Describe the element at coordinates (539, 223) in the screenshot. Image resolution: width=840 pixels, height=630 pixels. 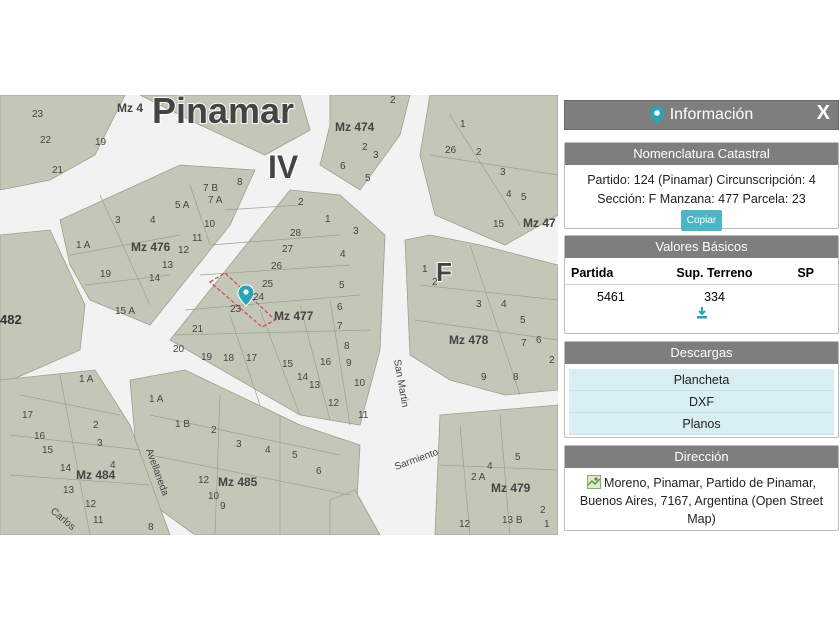
I see `manzana-label: Mz 47` at that location.